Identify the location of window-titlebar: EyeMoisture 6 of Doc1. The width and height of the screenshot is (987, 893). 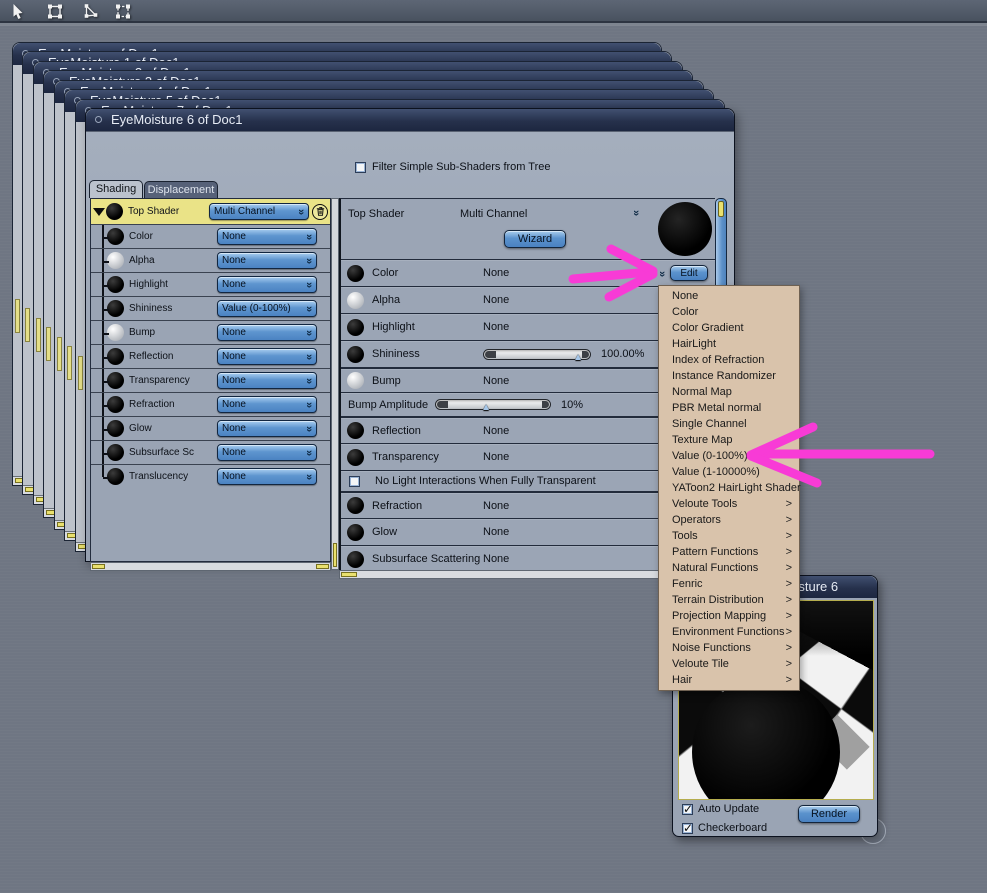
(410, 120).